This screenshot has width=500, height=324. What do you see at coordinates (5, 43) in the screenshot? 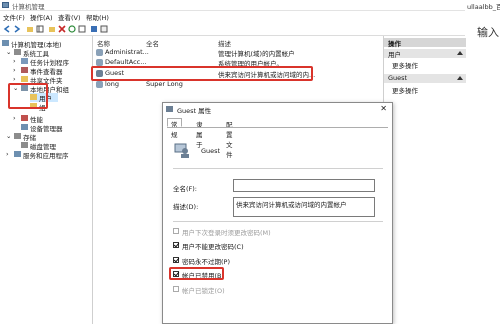
I see `computer-icon` at bounding box center [5, 43].